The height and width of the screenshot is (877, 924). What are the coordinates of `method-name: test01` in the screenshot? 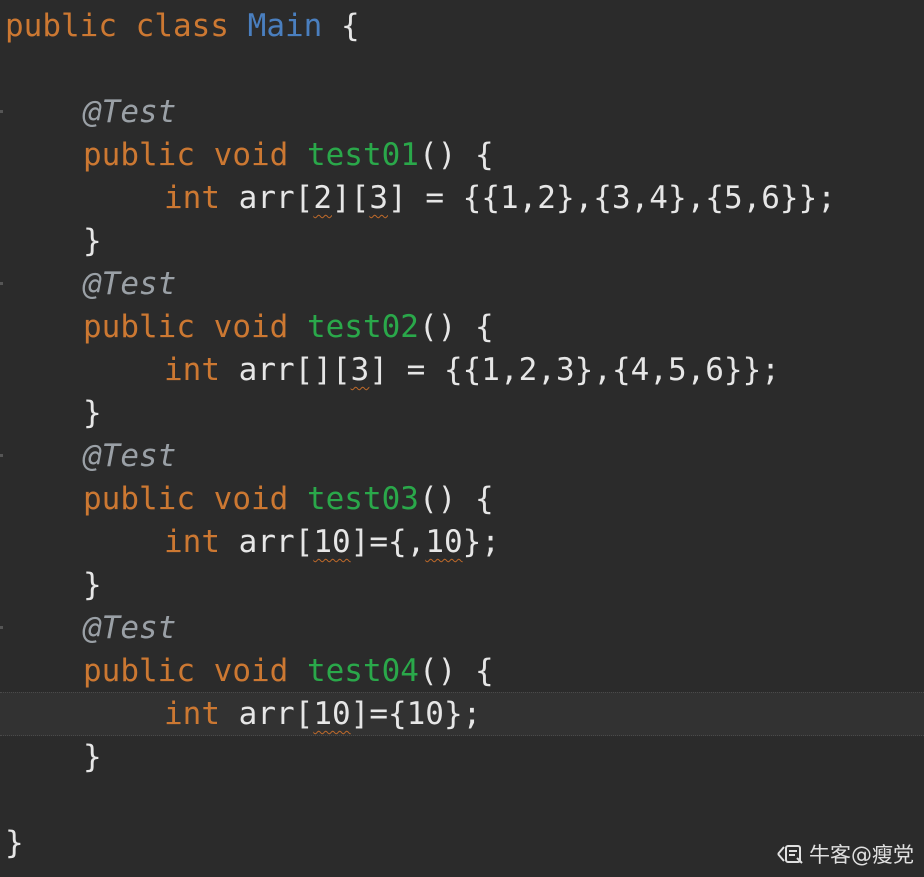 It's located at (362, 155).